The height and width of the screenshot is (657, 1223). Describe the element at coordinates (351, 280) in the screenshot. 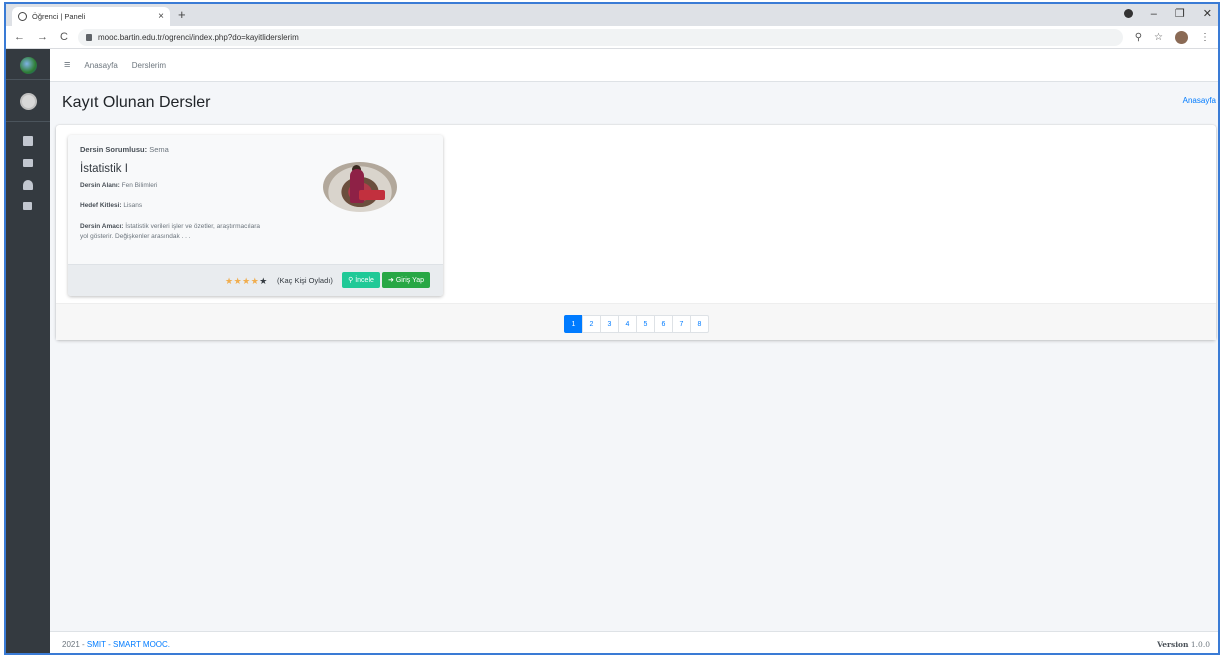

I see `search-icon: ⚲` at that location.